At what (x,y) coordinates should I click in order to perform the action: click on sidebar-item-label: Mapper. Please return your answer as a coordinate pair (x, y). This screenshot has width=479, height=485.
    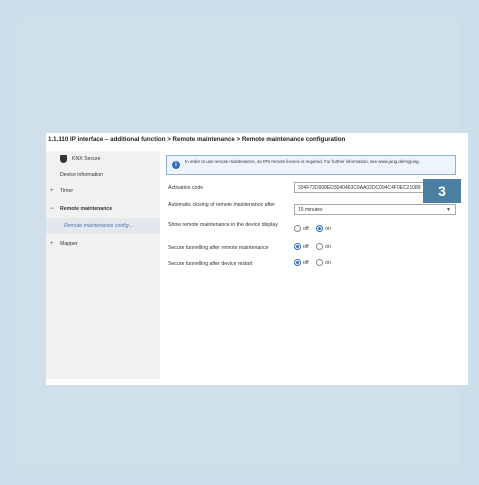
    Looking at the image, I should click on (69, 244).